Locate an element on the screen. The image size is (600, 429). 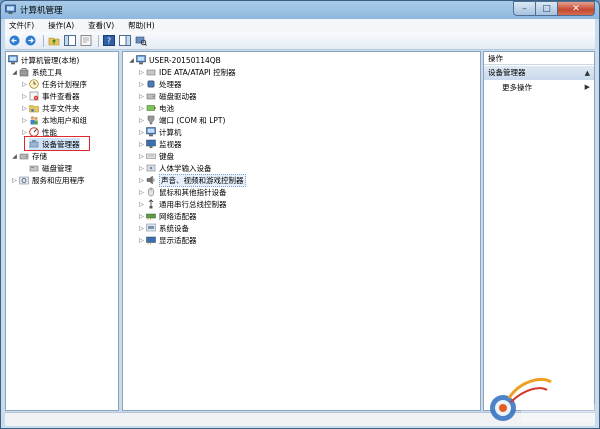
toolbar: ? is located at coordinates (300, 41).